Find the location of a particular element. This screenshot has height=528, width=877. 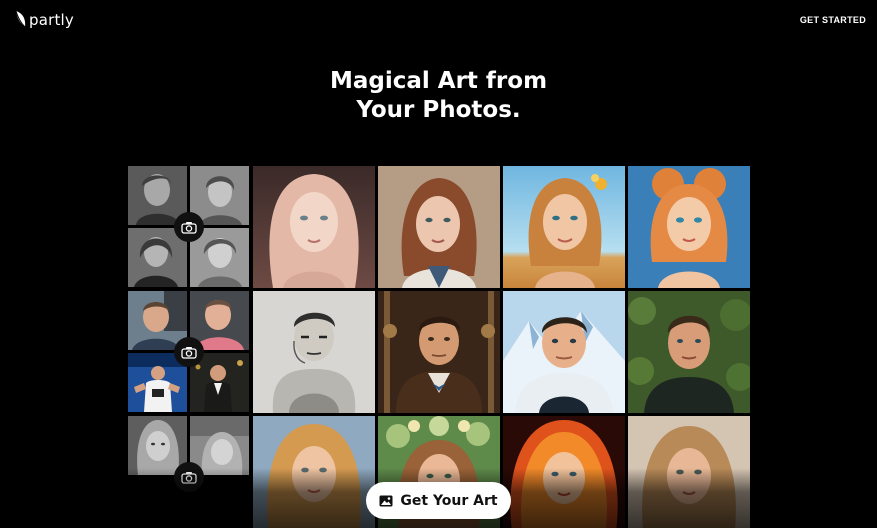

brand-logo: partly is located at coordinates (44, 20).